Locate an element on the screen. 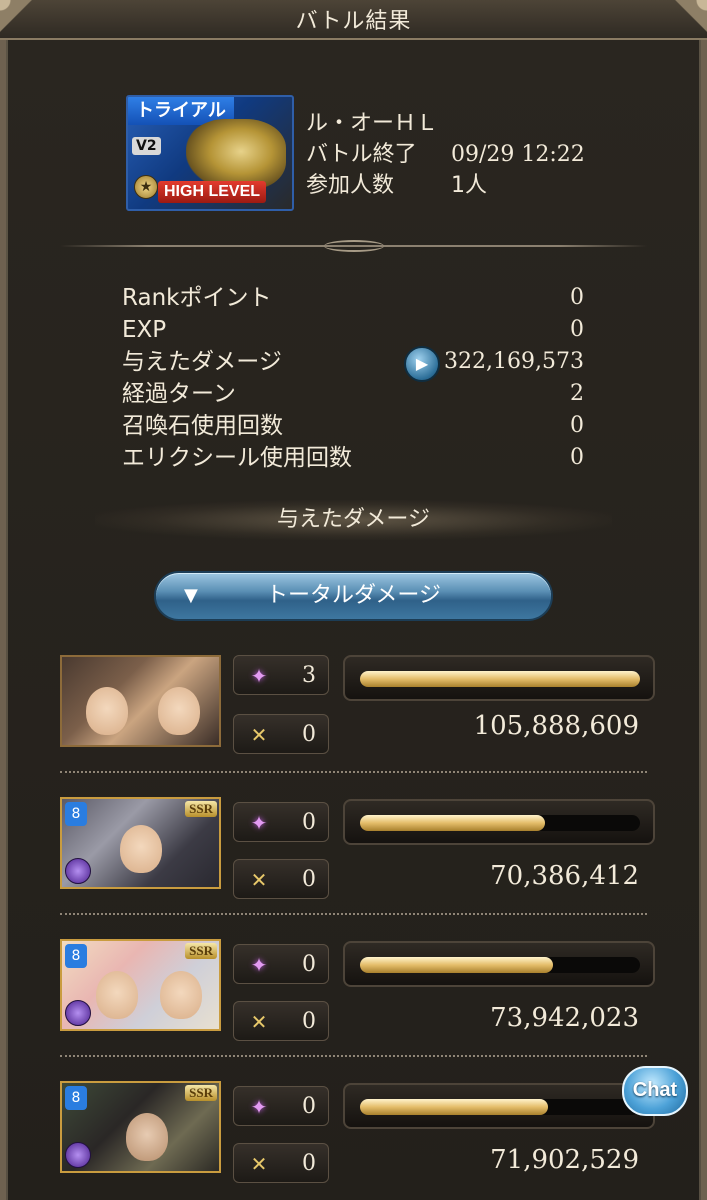 The height and width of the screenshot is (1200, 707). ability-count: 3 is located at coordinates (309, 675).